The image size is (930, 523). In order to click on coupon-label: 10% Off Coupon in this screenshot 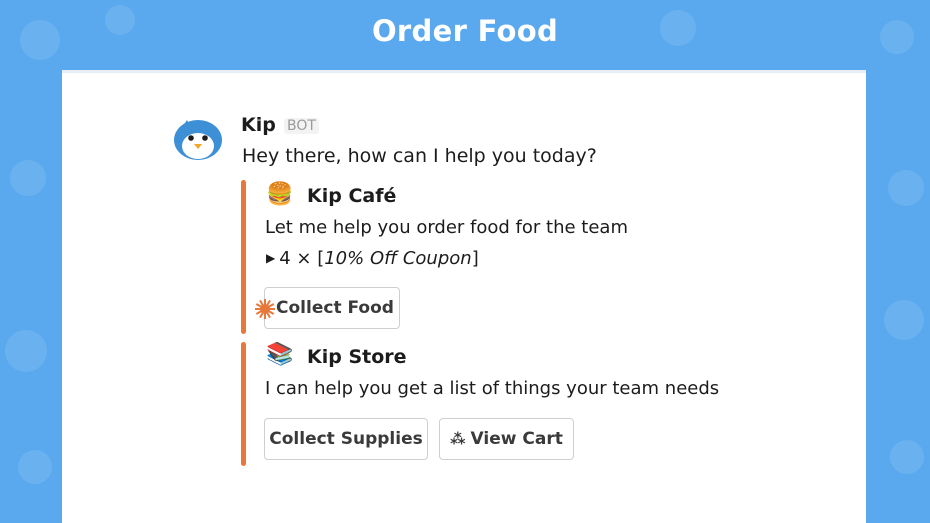, I will do `click(398, 258)`.